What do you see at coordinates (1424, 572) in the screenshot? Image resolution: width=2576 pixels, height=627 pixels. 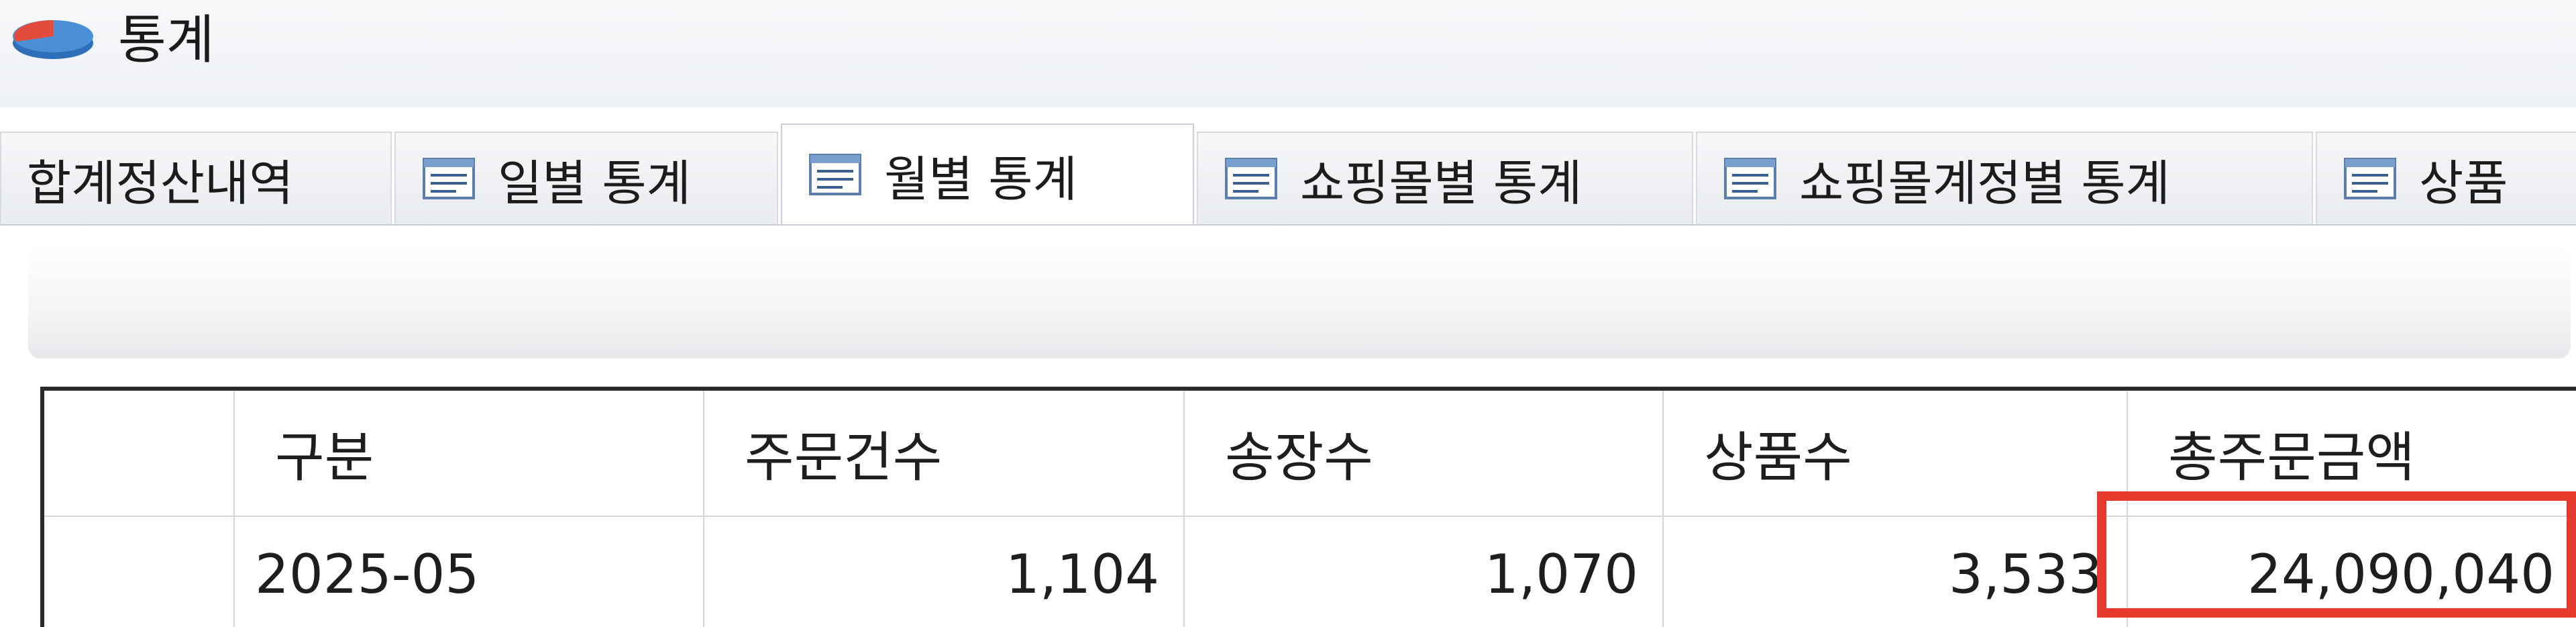 I see `cell-invoices: 1,070` at bounding box center [1424, 572].